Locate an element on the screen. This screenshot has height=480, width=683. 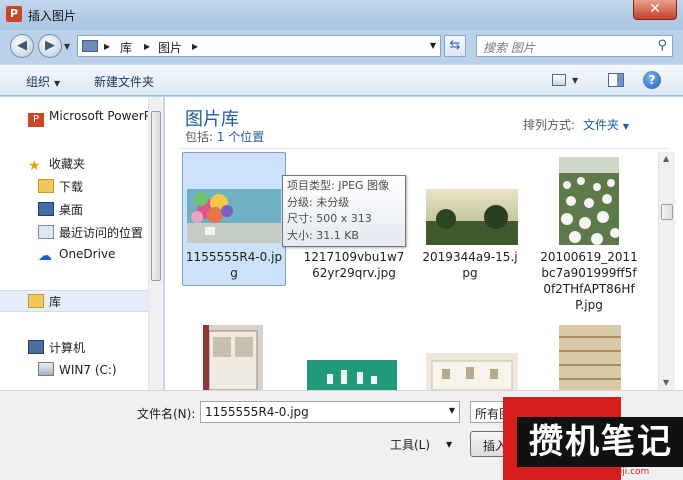
header-divider is located at coordinates (424, 148).